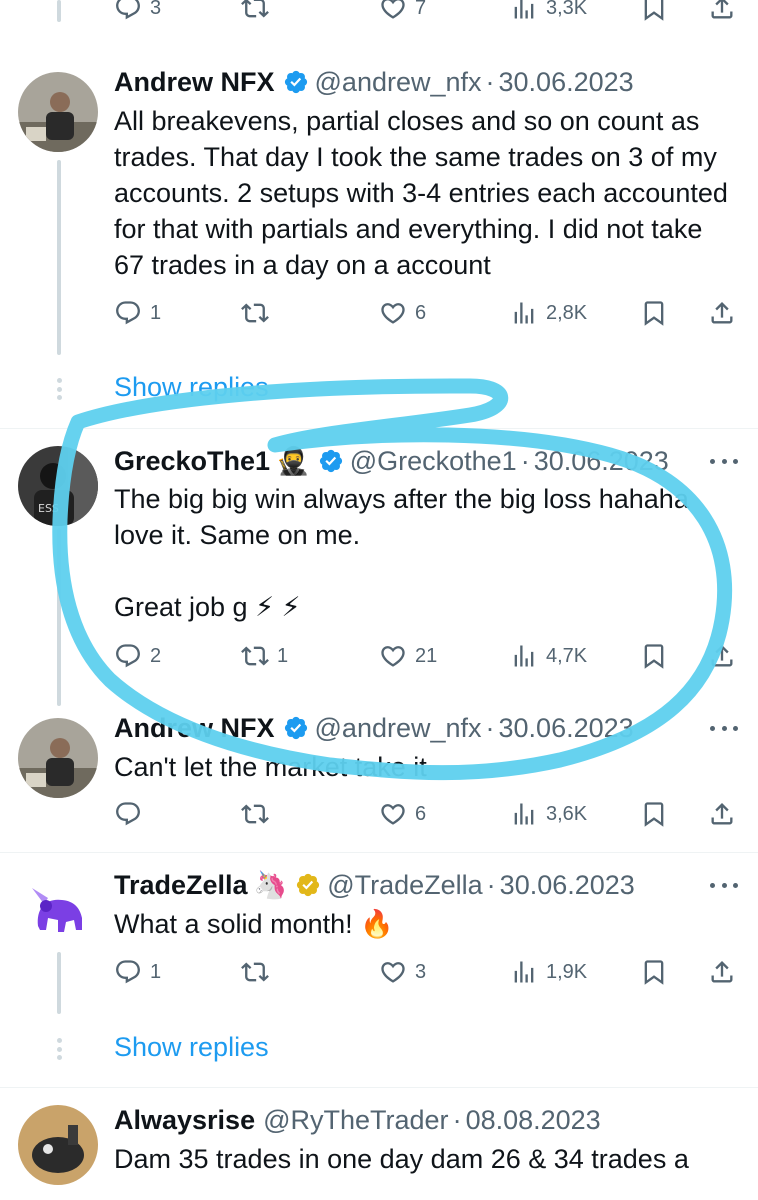  What do you see at coordinates (254, 924) in the screenshot?
I see `tweet-text: What a solid month! 🔥` at bounding box center [254, 924].